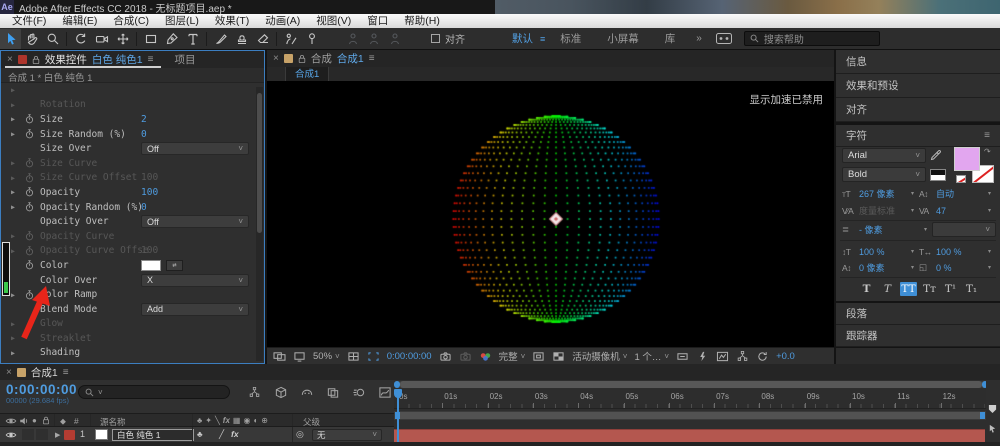 The width and height of the screenshot is (1000, 446). What do you see at coordinates (891, 229) in the screenshot?
I see `stroke-width-value: - 像素` at bounding box center [891, 229].